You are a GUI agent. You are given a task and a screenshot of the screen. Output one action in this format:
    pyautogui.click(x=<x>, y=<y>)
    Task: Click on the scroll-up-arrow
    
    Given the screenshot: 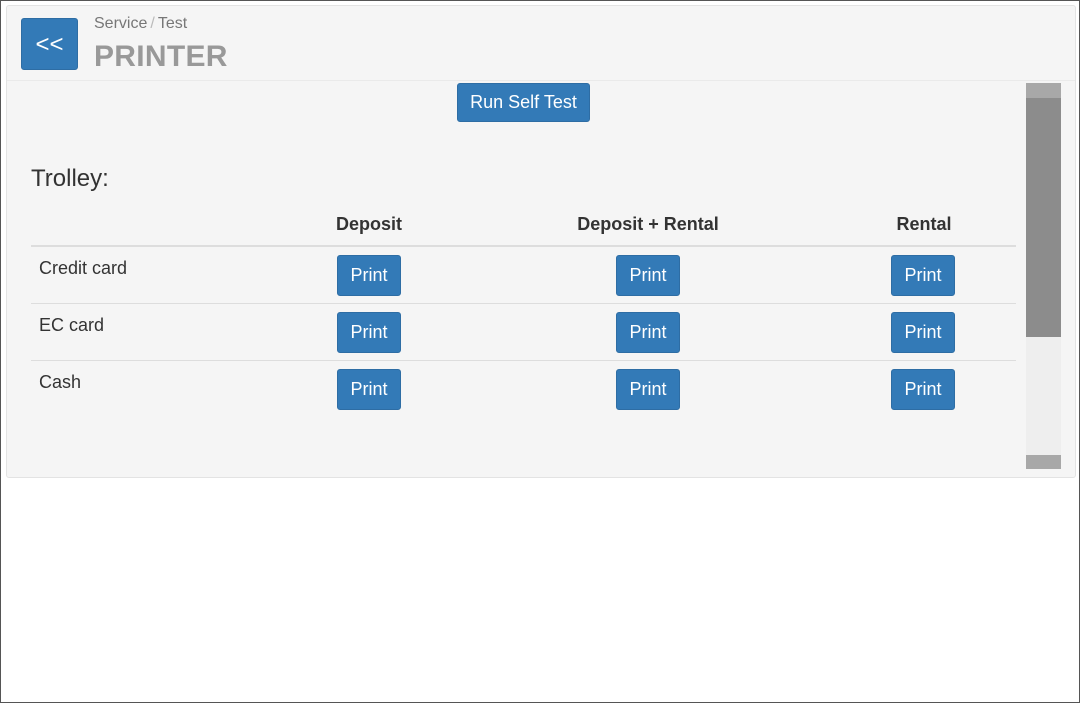 What is the action you would take?
    pyautogui.click(x=1043, y=90)
    